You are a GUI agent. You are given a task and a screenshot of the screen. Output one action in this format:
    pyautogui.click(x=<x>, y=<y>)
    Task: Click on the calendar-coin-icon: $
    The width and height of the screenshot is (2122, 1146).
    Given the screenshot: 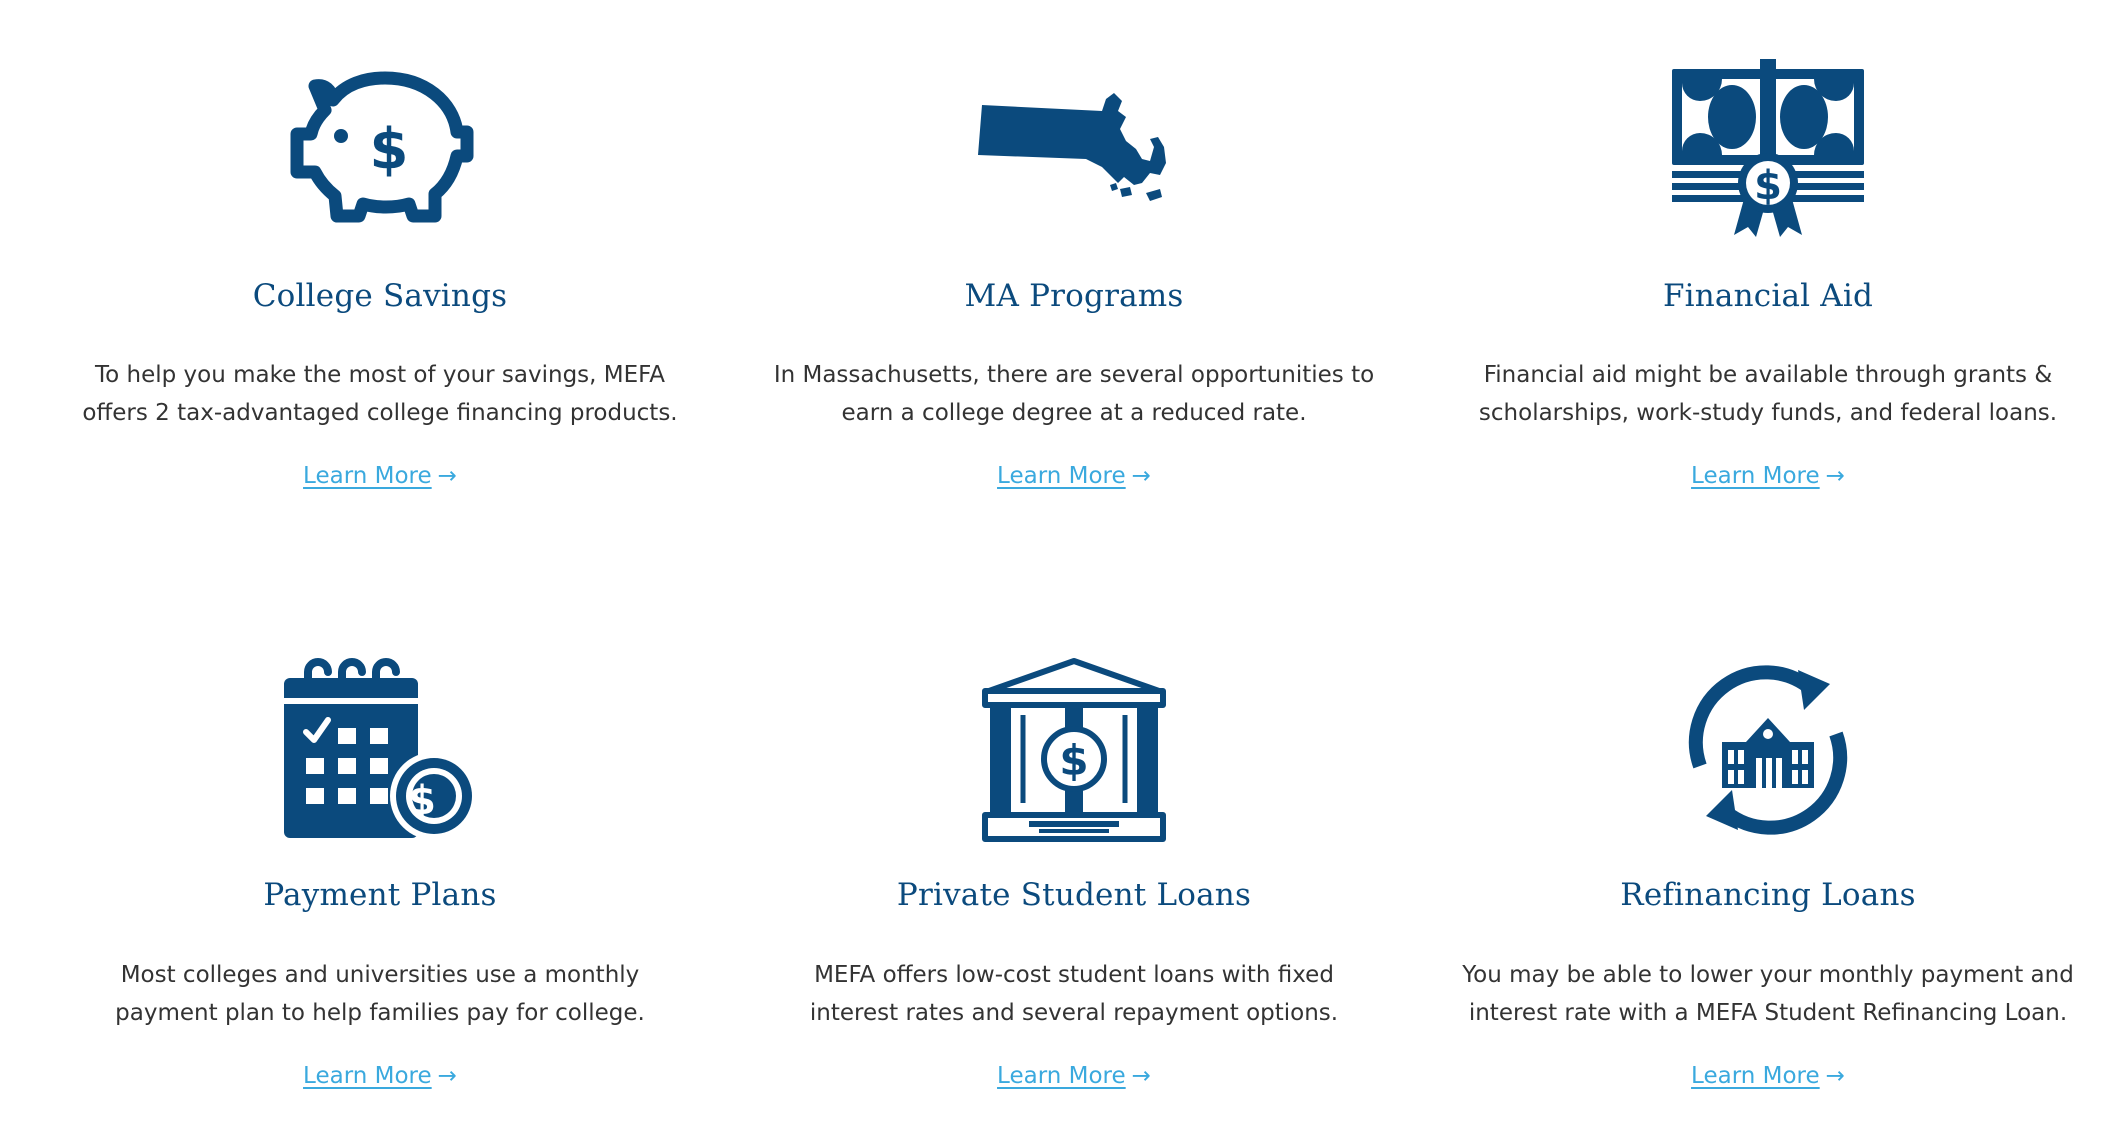 What is the action you would take?
    pyautogui.click(x=380, y=750)
    